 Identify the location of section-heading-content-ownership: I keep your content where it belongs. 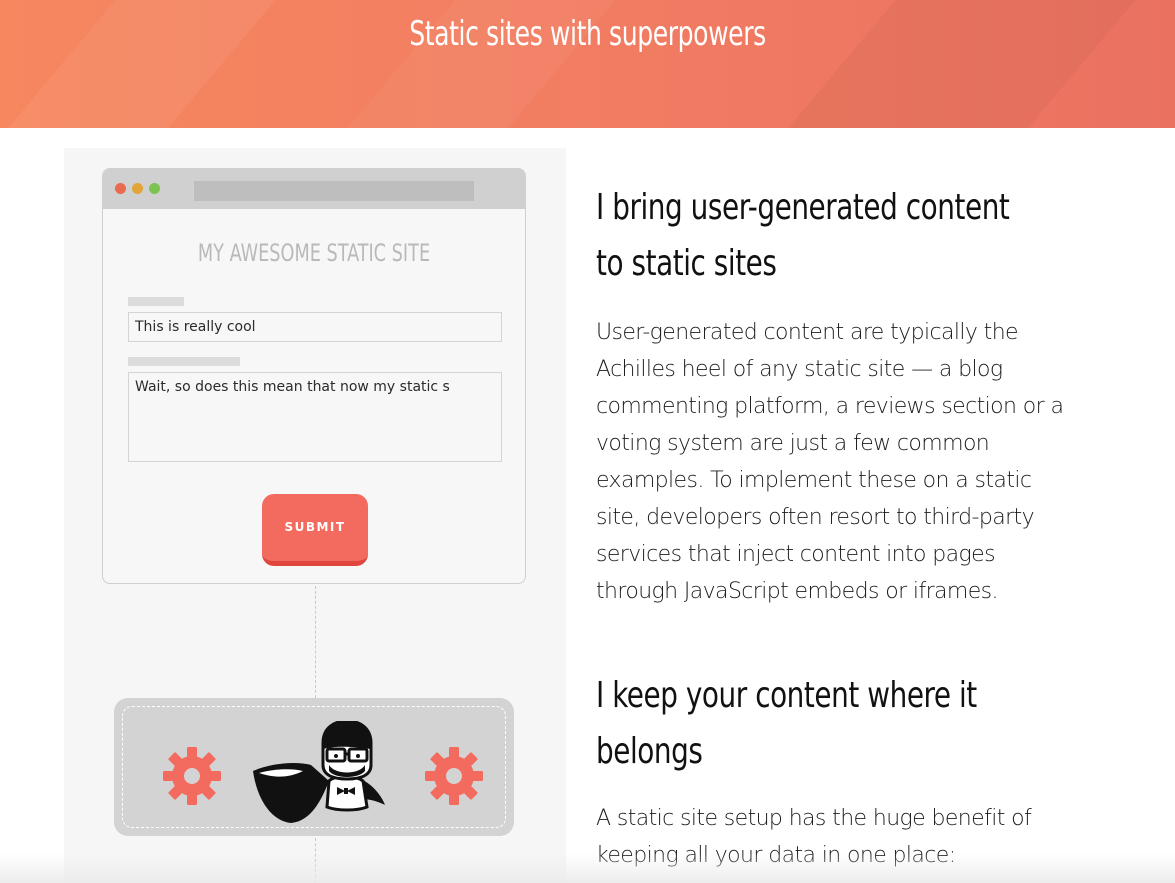
(786, 723).